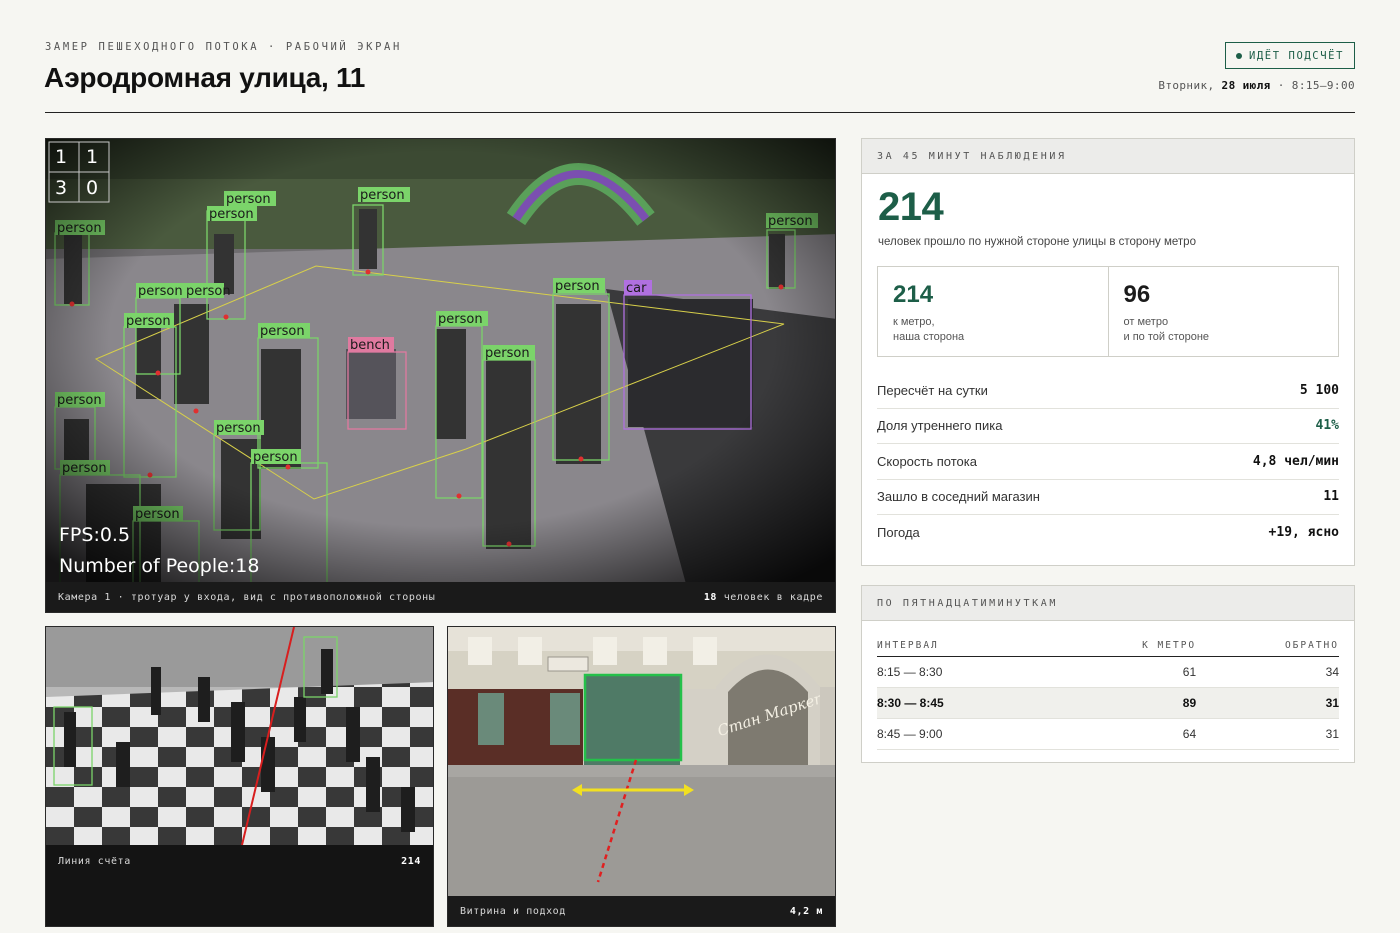 This screenshot has height=933, width=1400. What do you see at coordinates (1267, 646) in the screenshot?
I see `column-header: ОБРАТНО` at bounding box center [1267, 646].